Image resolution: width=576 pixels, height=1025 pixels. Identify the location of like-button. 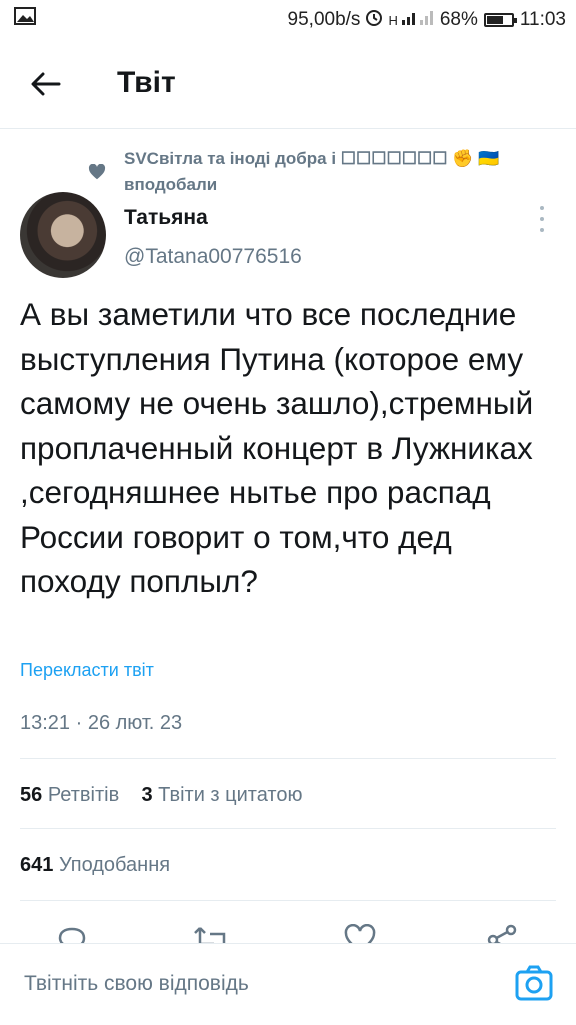
(360, 934).